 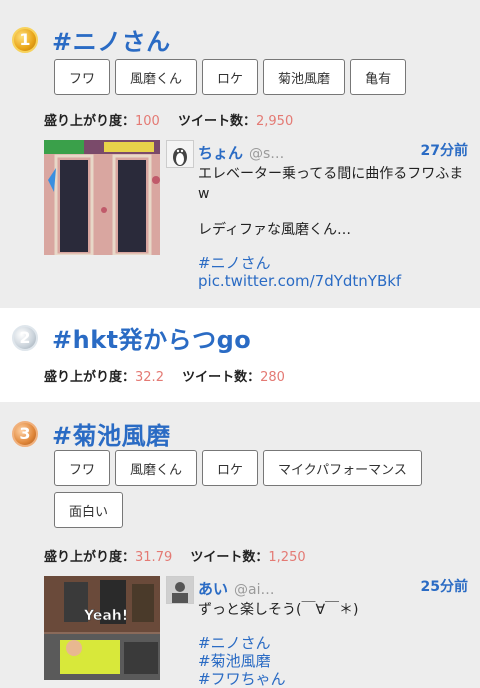 I want to click on user-photo-icon, so click(x=180, y=590).